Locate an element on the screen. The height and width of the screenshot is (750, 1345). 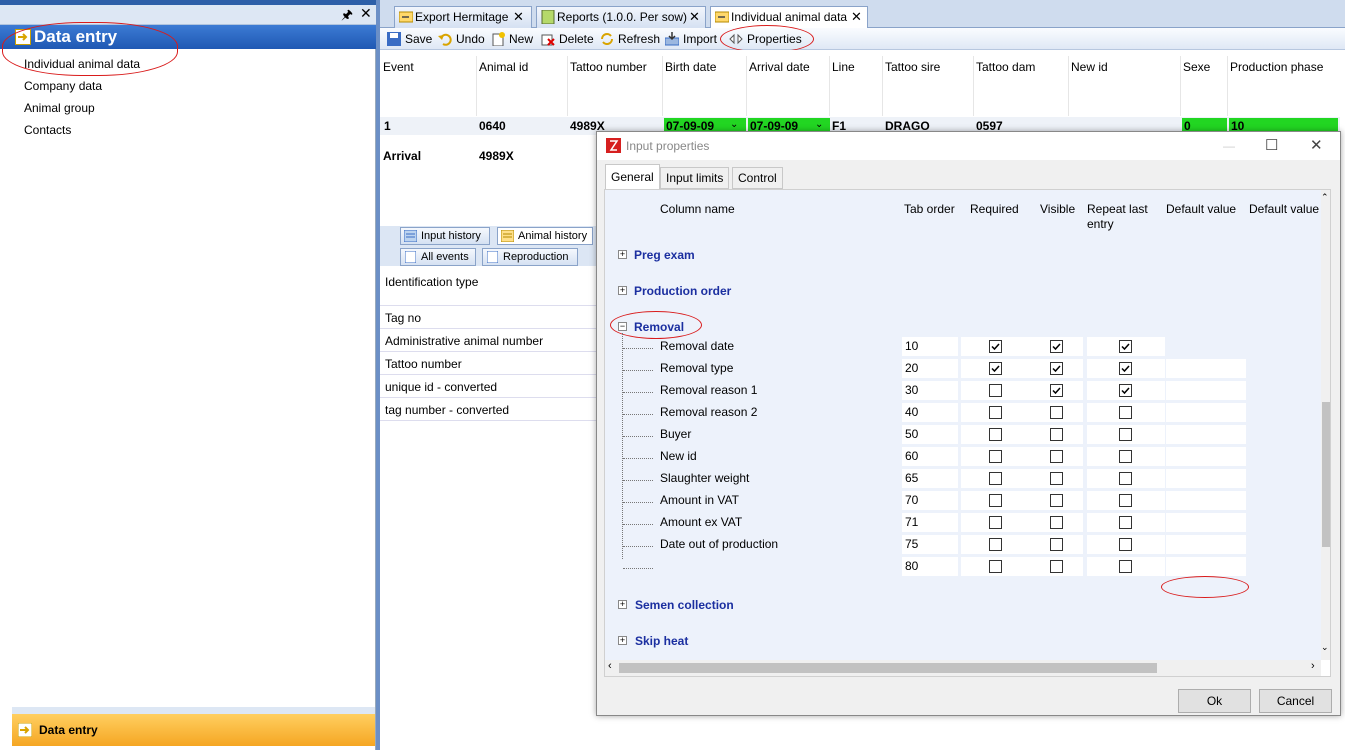
list-item: Tattoo number is located at coordinates (488, 363).